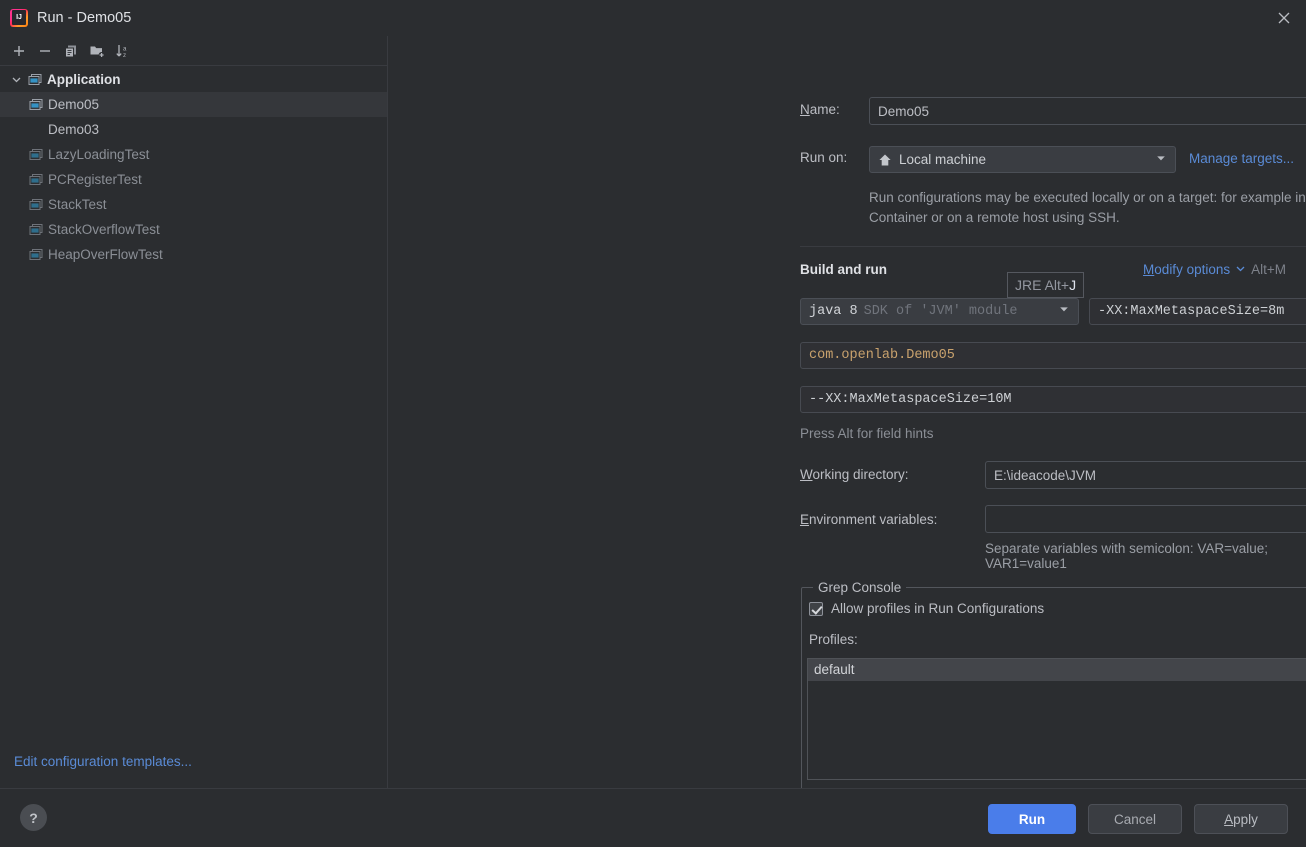 This screenshot has width=1306, height=847. I want to click on allow-profiles-row: Allow profiles in Run Configurations, so click(926, 608).